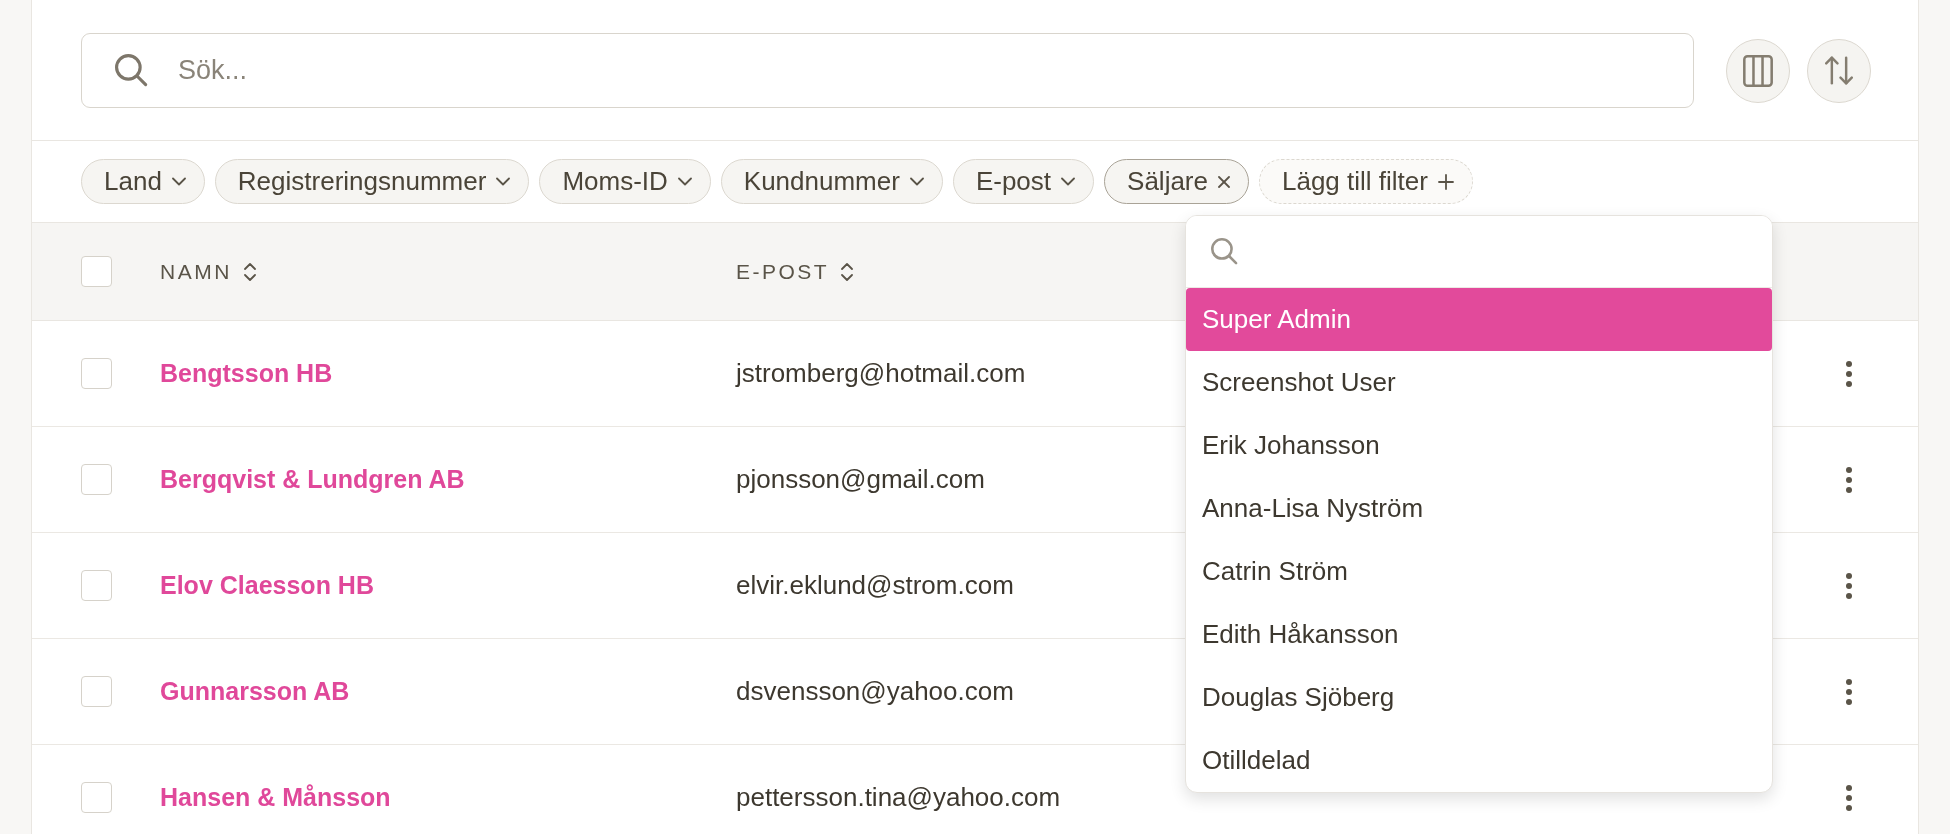  Describe the element at coordinates (881, 373) in the screenshot. I see `email-address: jstromberg@hotmail.com` at that location.